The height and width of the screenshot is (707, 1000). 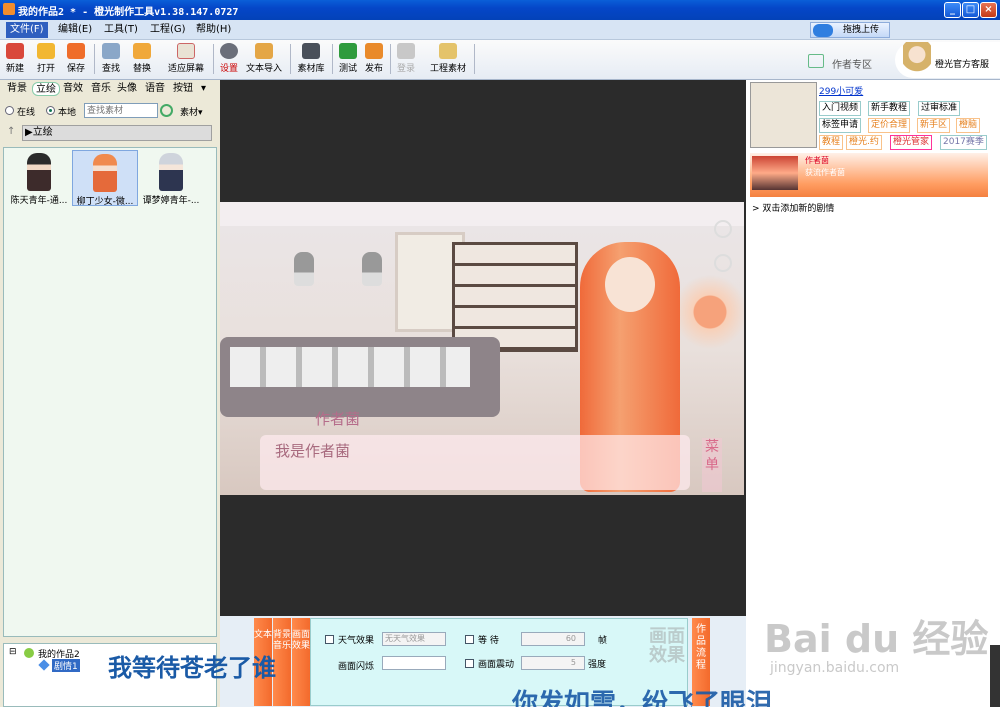 What do you see at coordinates (101, 89) in the screenshot?
I see `tab-music: 音乐` at bounding box center [101, 89].